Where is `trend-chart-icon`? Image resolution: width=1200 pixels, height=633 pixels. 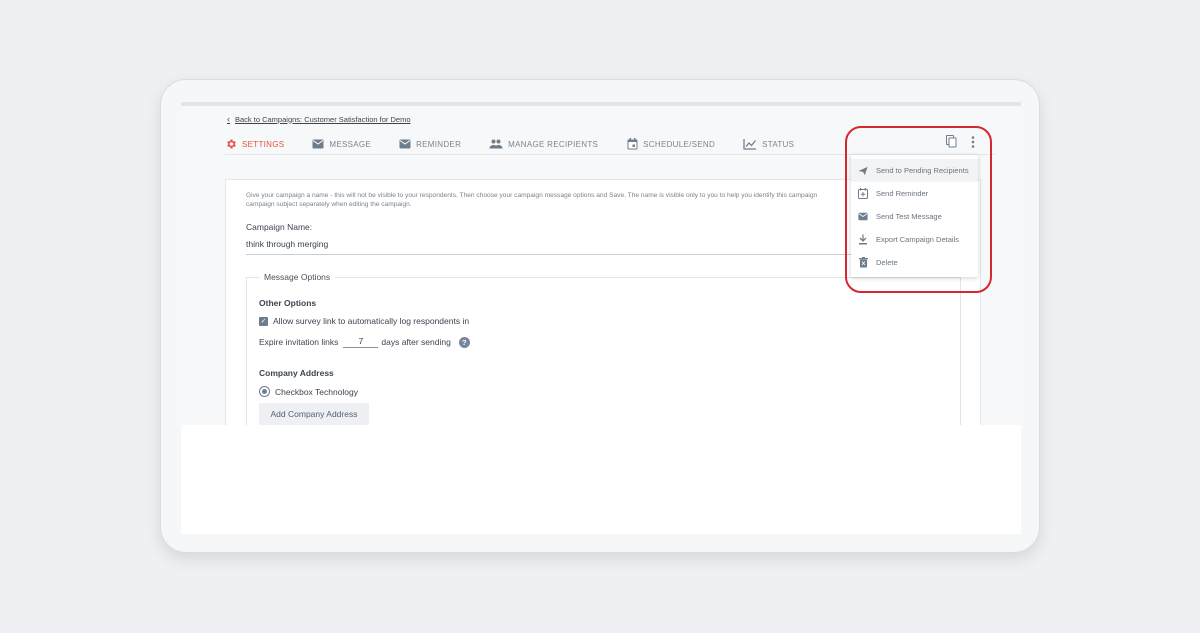 trend-chart-icon is located at coordinates (750, 144).